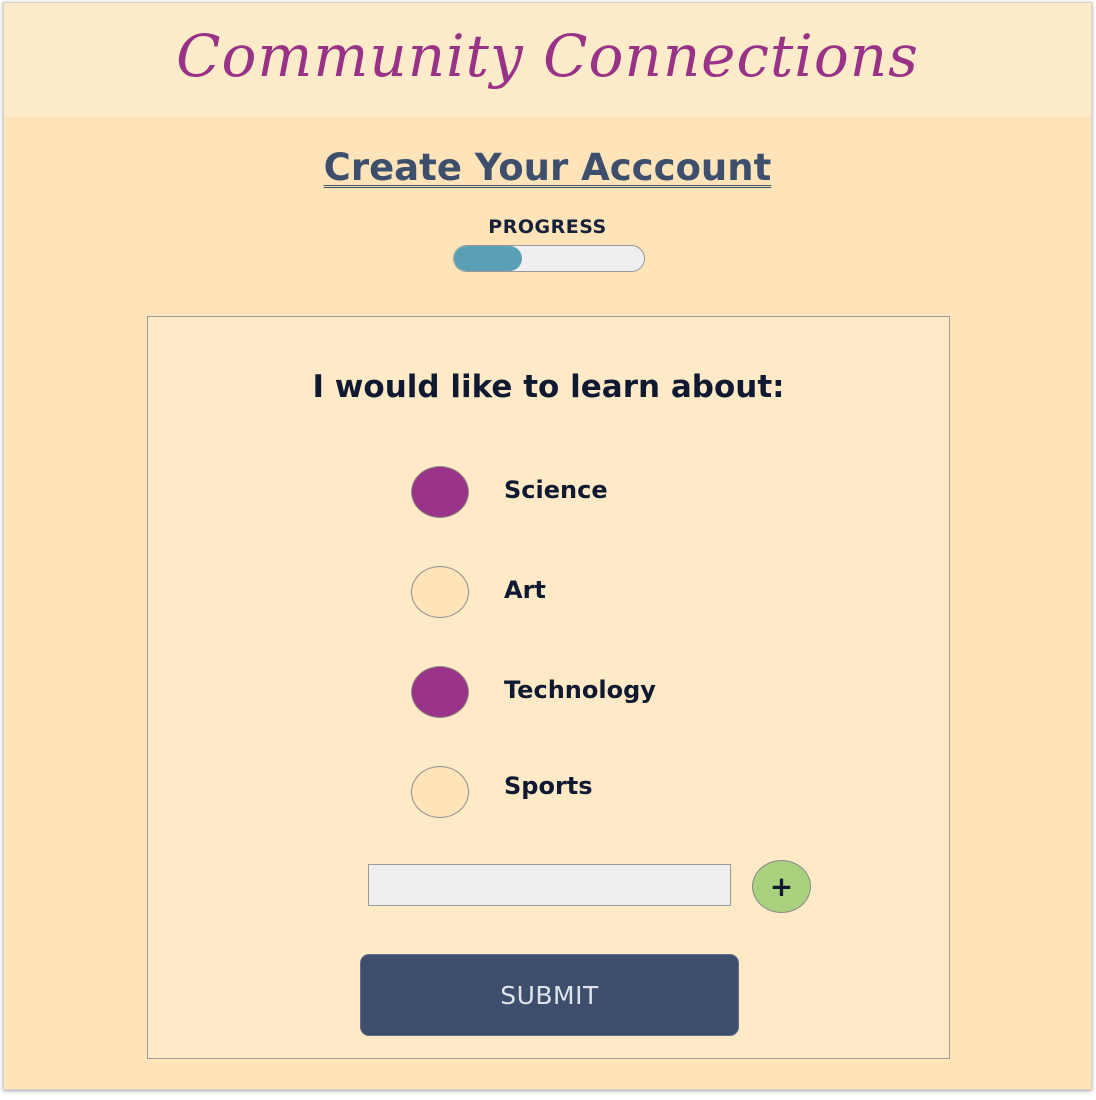  Describe the element at coordinates (547, 227) in the screenshot. I see `progress-label: PROGRESS` at that location.